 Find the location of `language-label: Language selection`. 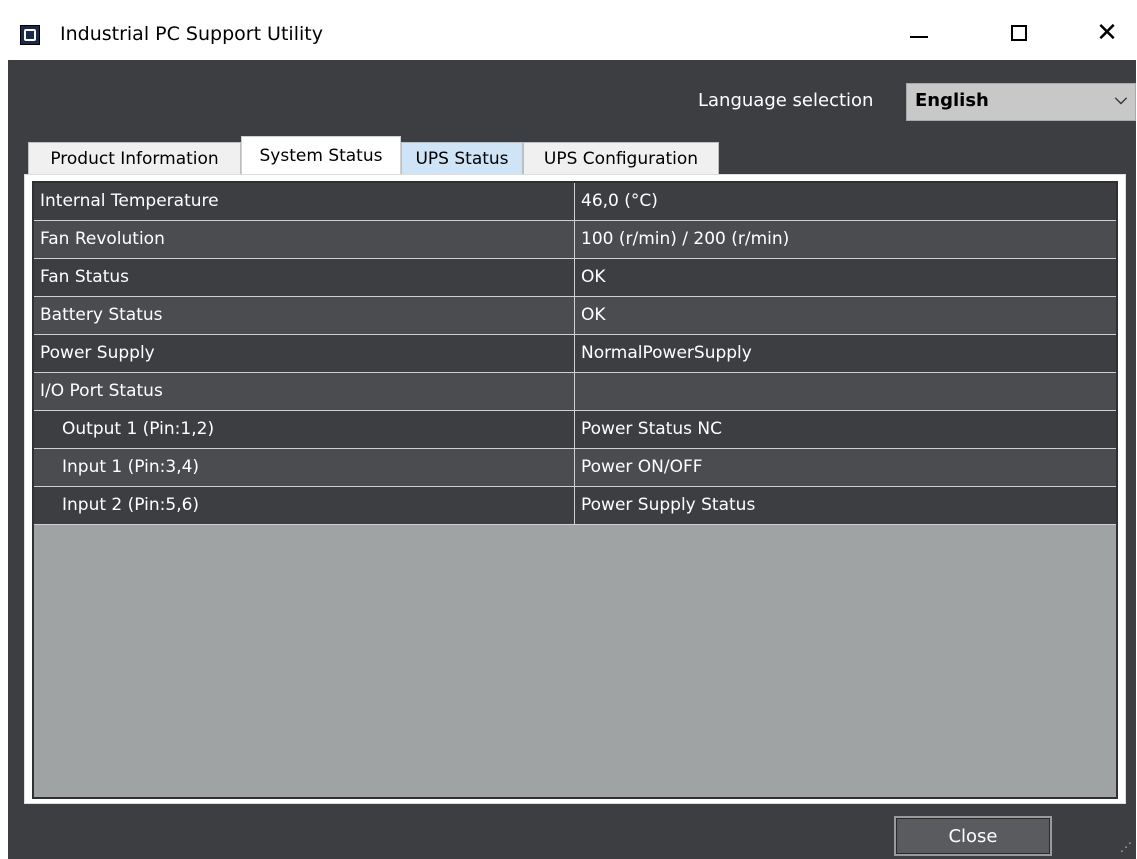

language-label: Language selection is located at coordinates (786, 100).